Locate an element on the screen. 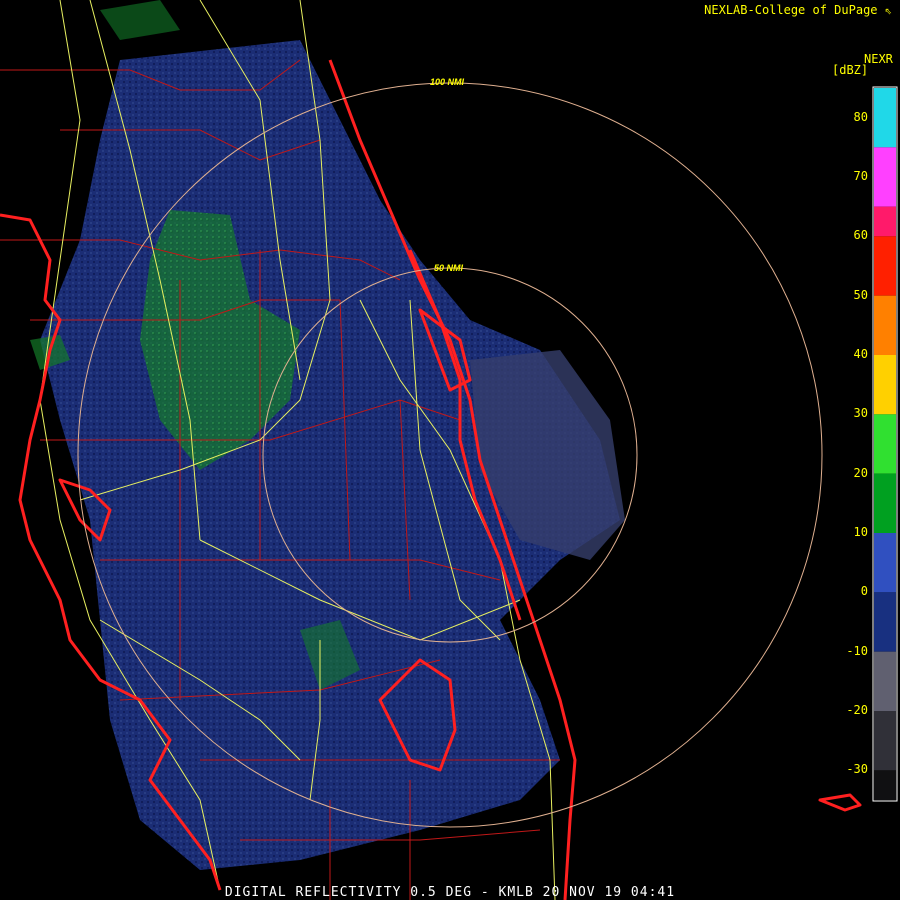  legend-product: NEXR is located at coordinates (878, 59).